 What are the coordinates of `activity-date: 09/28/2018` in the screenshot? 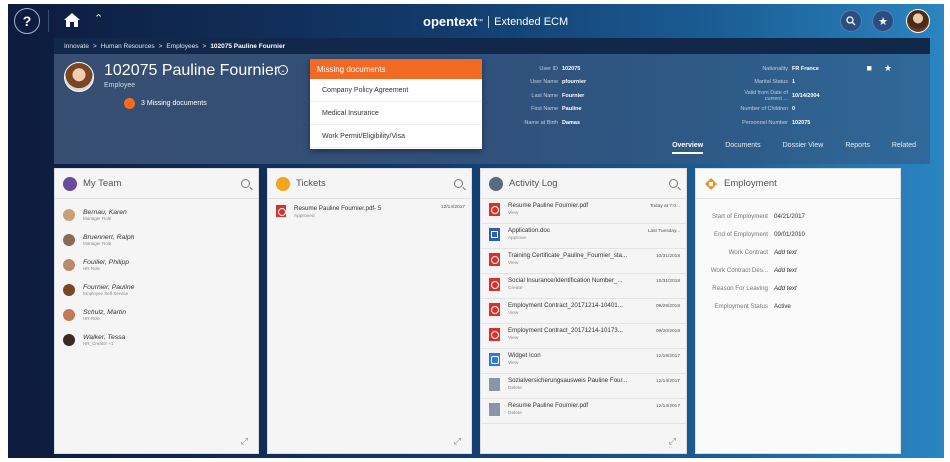 It's located at (667, 306).